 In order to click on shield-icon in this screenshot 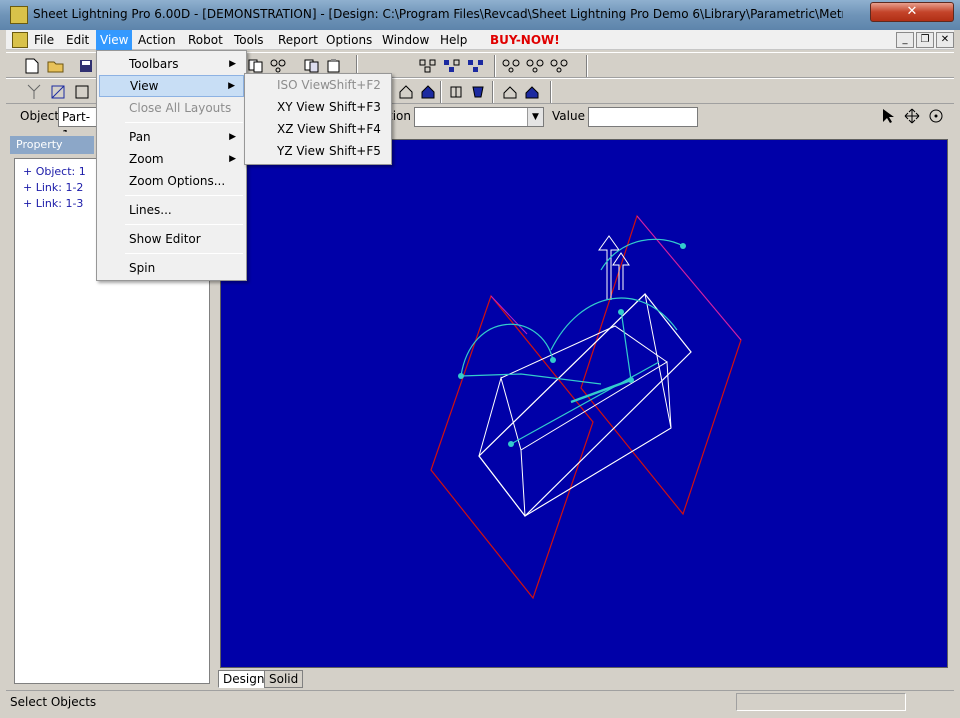, I will do `click(478, 92)`.